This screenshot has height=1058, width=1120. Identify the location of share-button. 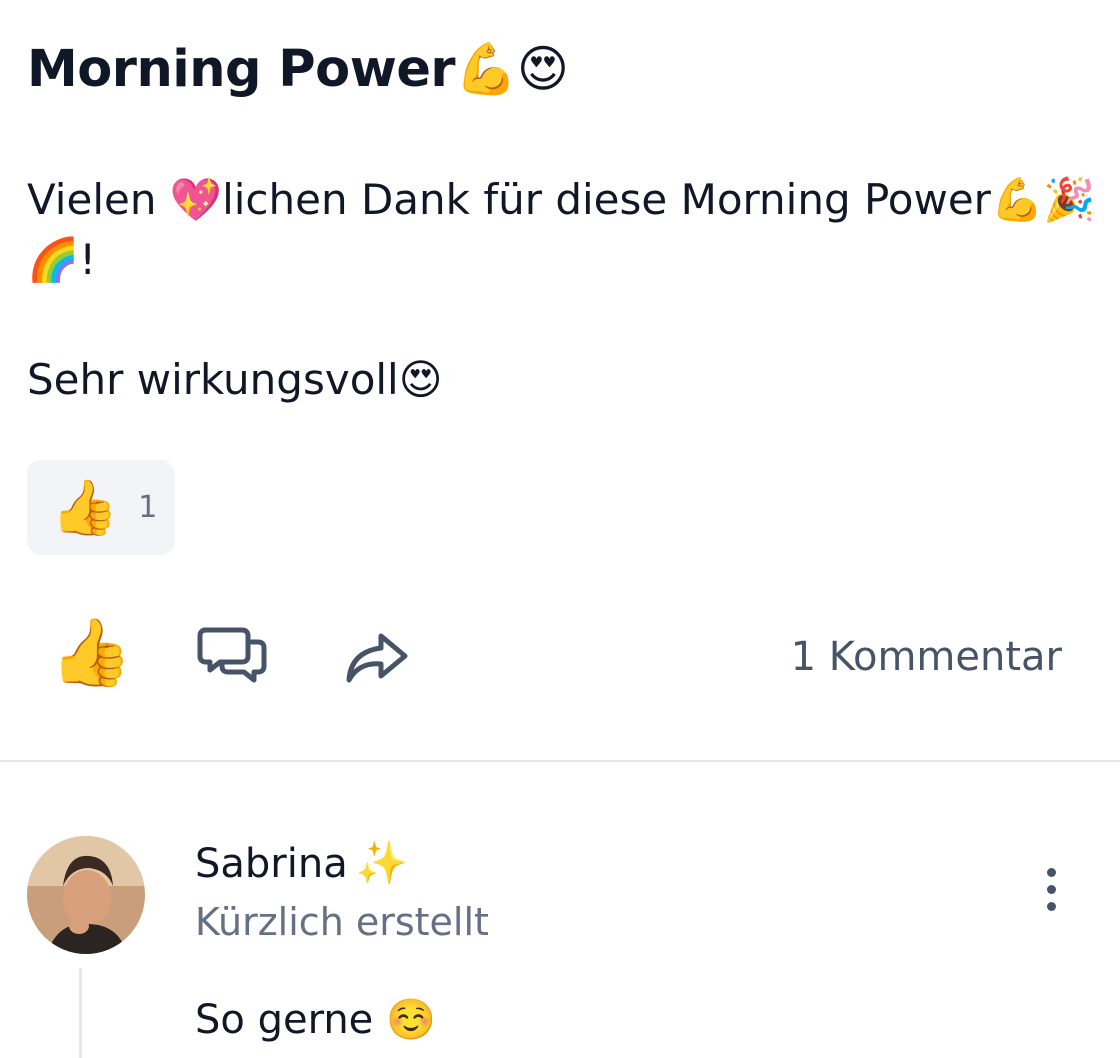
(376, 660).